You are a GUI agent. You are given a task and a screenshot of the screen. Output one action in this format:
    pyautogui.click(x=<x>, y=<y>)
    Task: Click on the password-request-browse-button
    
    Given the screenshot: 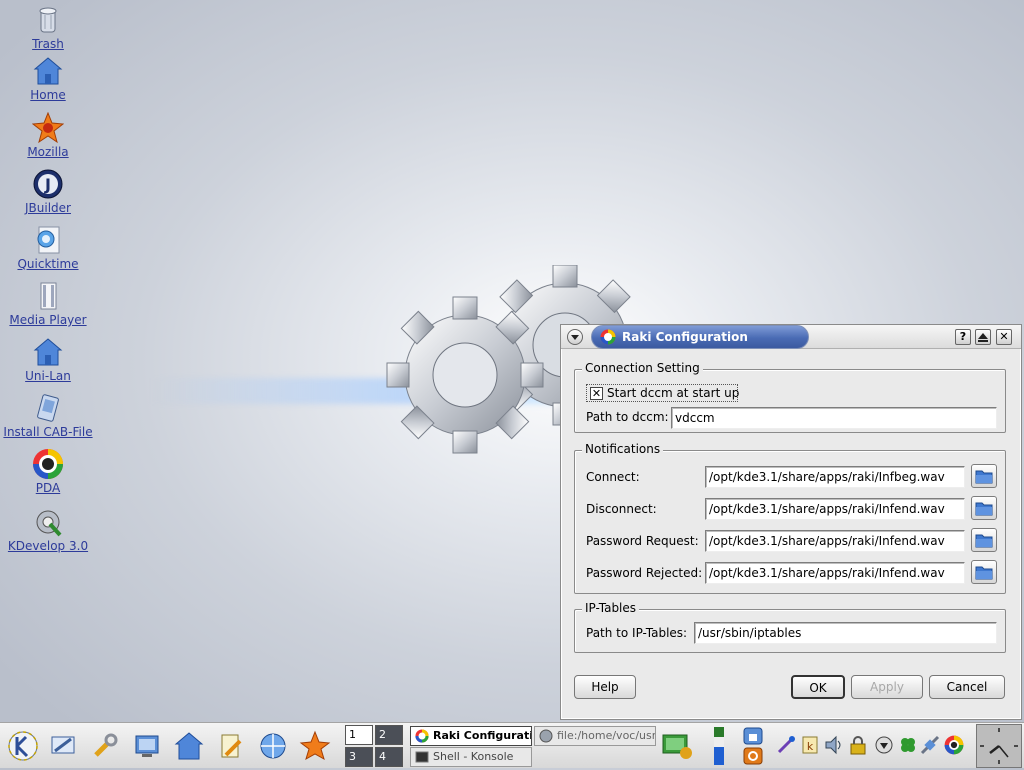 What is the action you would take?
    pyautogui.click(x=984, y=540)
    